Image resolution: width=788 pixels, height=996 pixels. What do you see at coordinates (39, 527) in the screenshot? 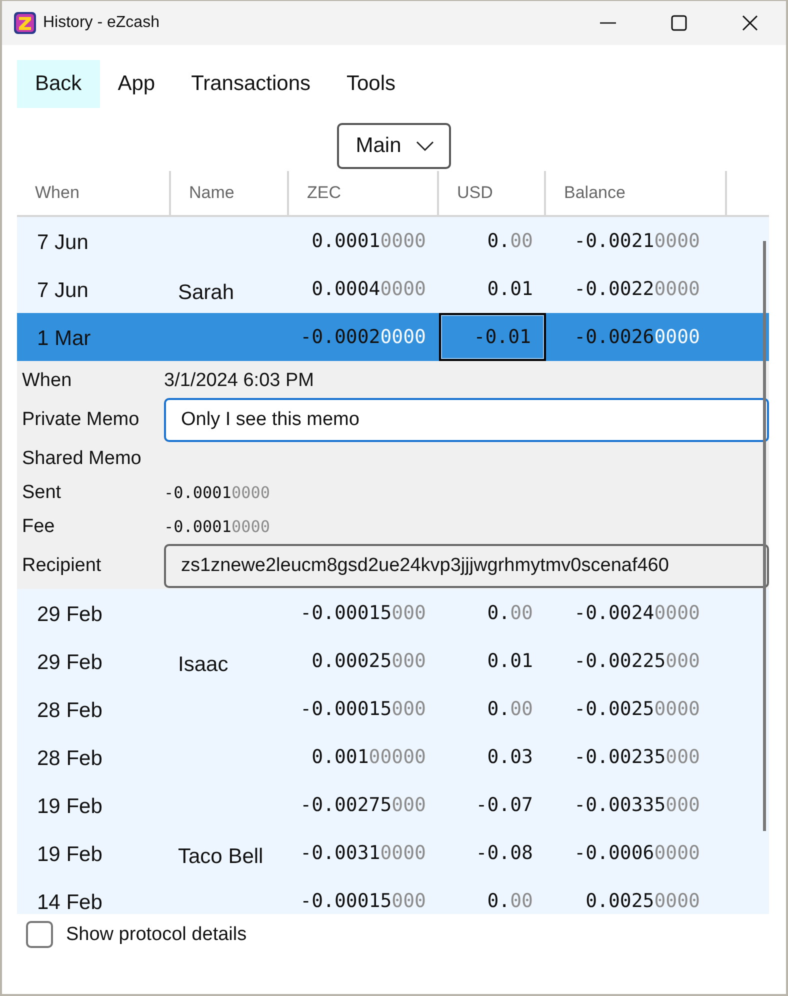
I see `detail-label: Fee` at bounding box center [39, 527].